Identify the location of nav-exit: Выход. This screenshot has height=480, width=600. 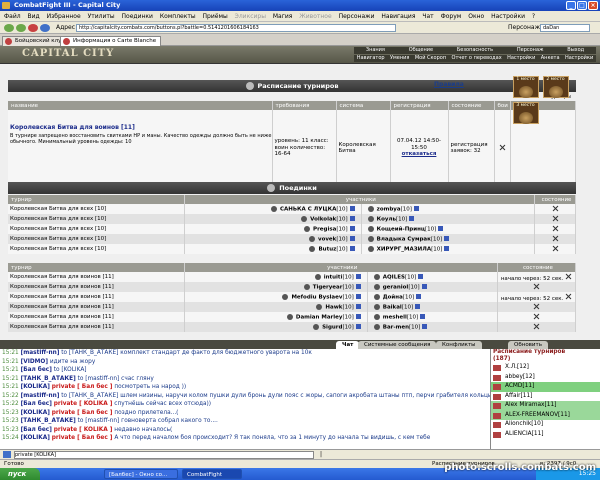
(575, 50).